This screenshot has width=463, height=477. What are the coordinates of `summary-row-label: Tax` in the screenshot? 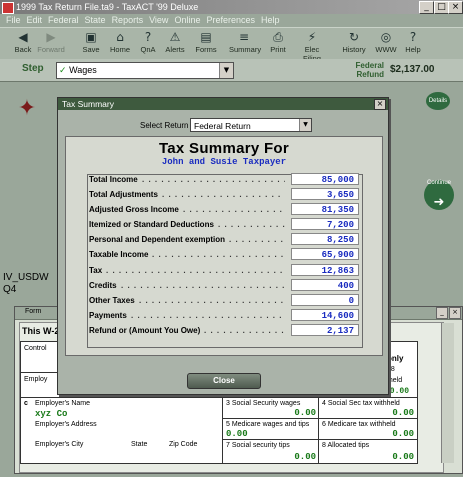 It's located at (96, 270).